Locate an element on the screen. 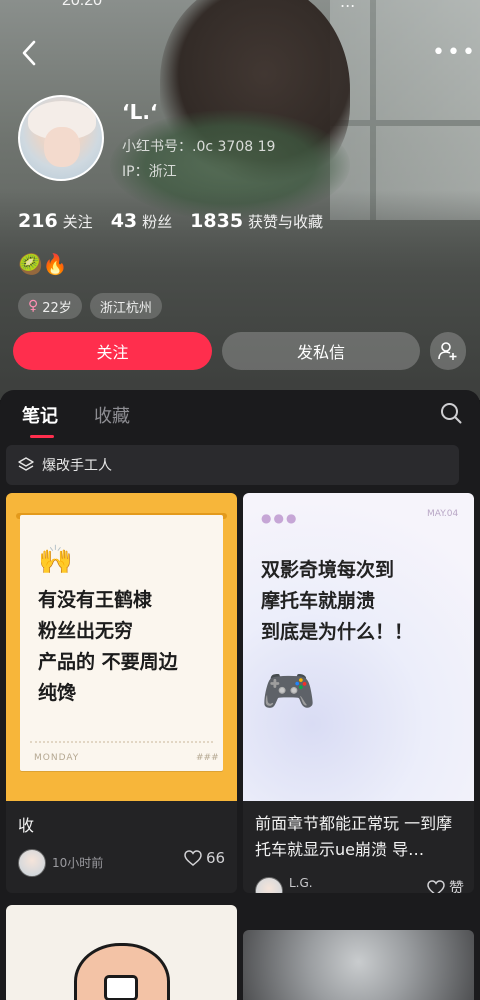 The width and height of the screenshot is (480, 1000). add-user-button is located at coordinates (448, 351).